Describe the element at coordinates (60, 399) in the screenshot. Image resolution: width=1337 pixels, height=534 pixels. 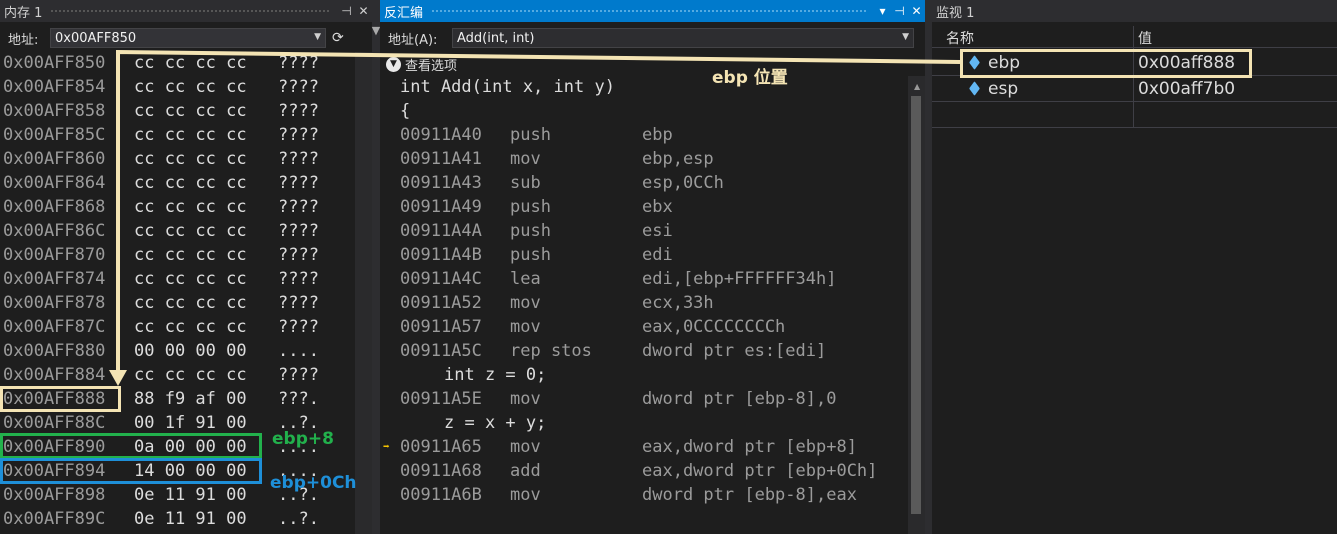
I see `ebp-memory-highlight` at that location.